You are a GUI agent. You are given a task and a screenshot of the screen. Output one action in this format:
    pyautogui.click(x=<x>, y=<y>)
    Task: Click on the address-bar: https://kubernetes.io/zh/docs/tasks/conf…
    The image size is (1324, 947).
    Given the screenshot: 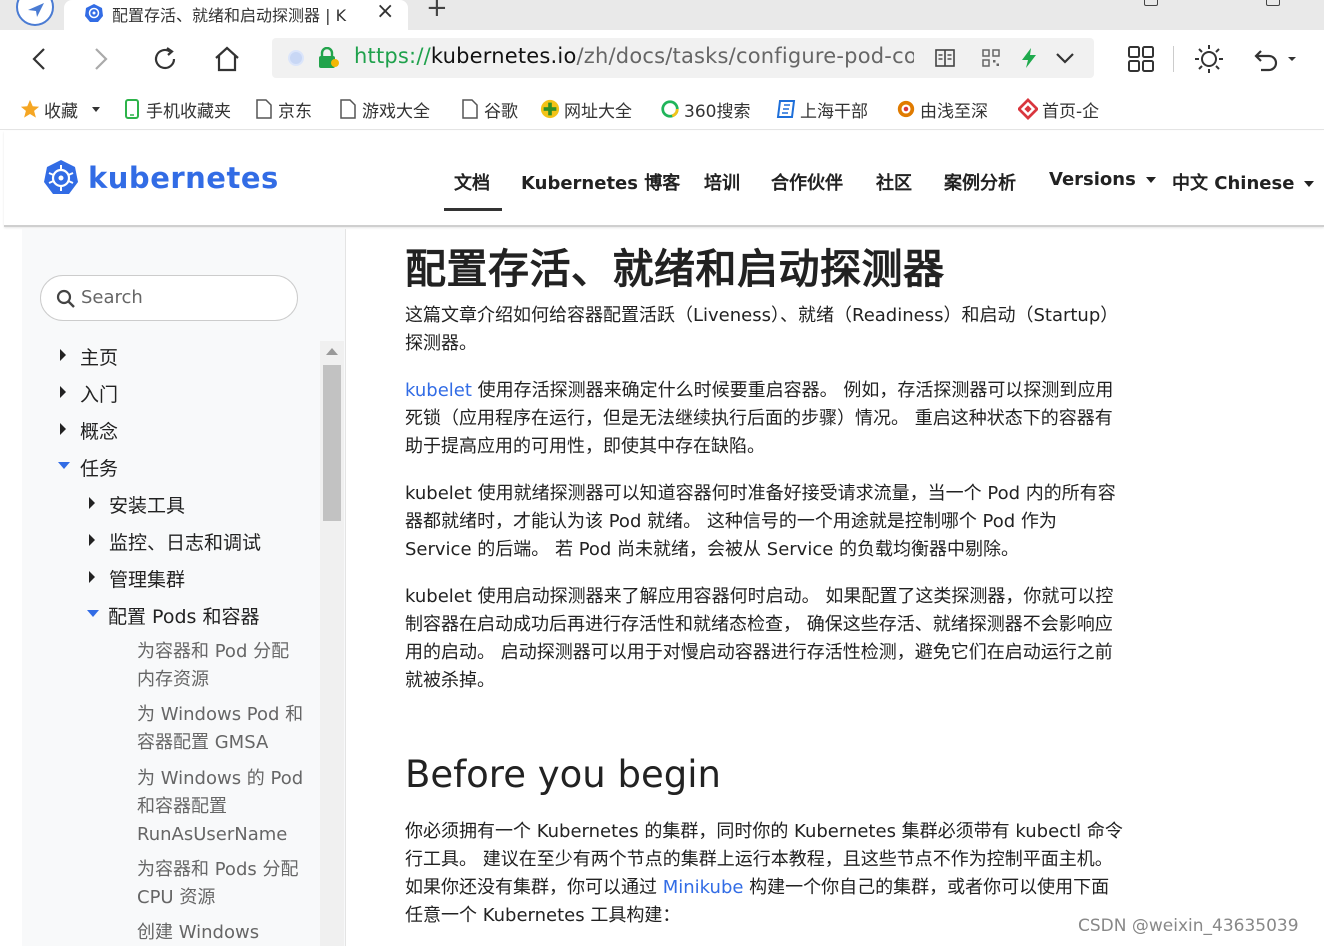 What is the action you would take?
    pyautogui.click(x=683, y=58)
    